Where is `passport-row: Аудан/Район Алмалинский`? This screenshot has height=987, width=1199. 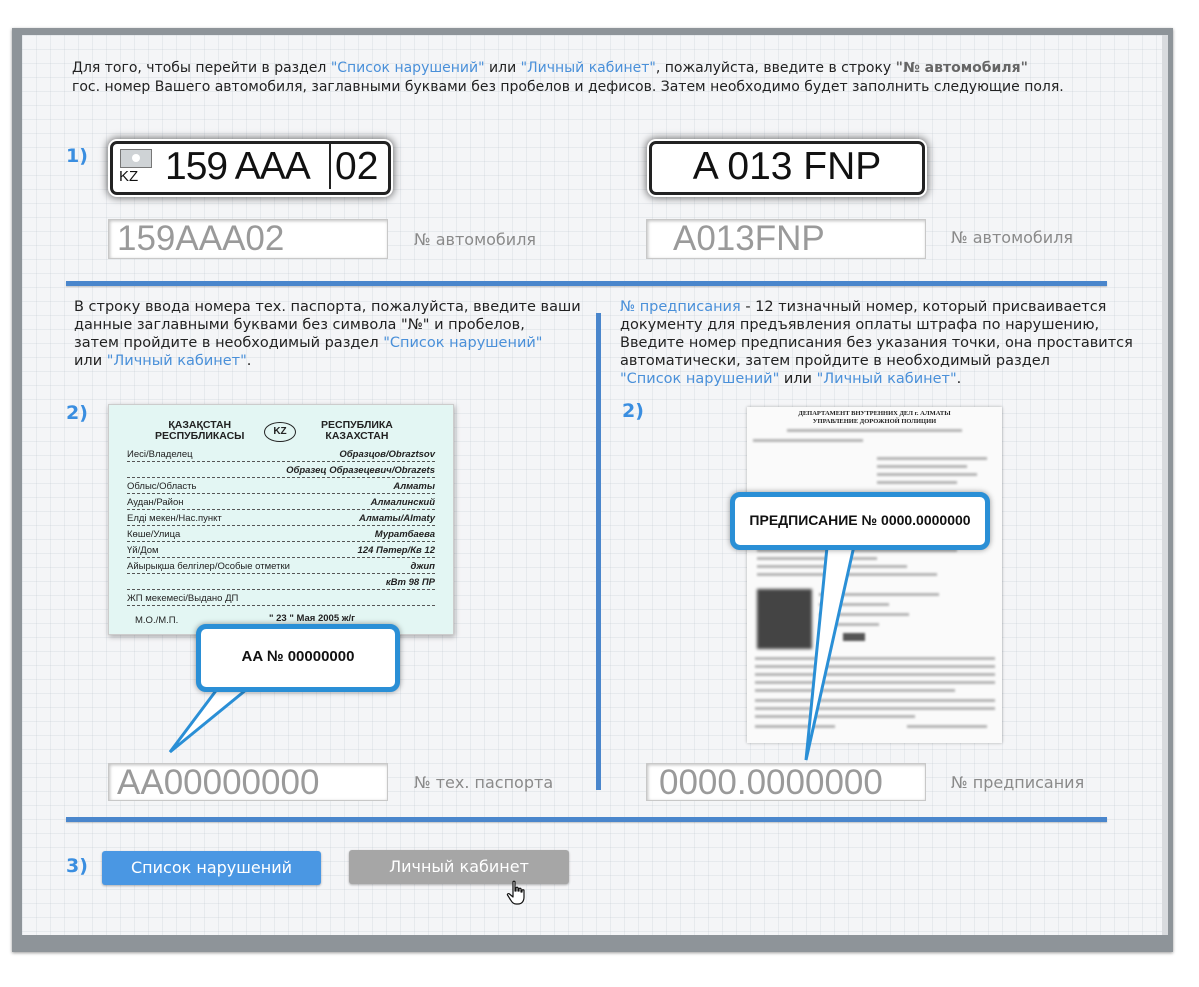 passport-row: Аудан/Район Алмалинский is located at coordinates (281, 502).